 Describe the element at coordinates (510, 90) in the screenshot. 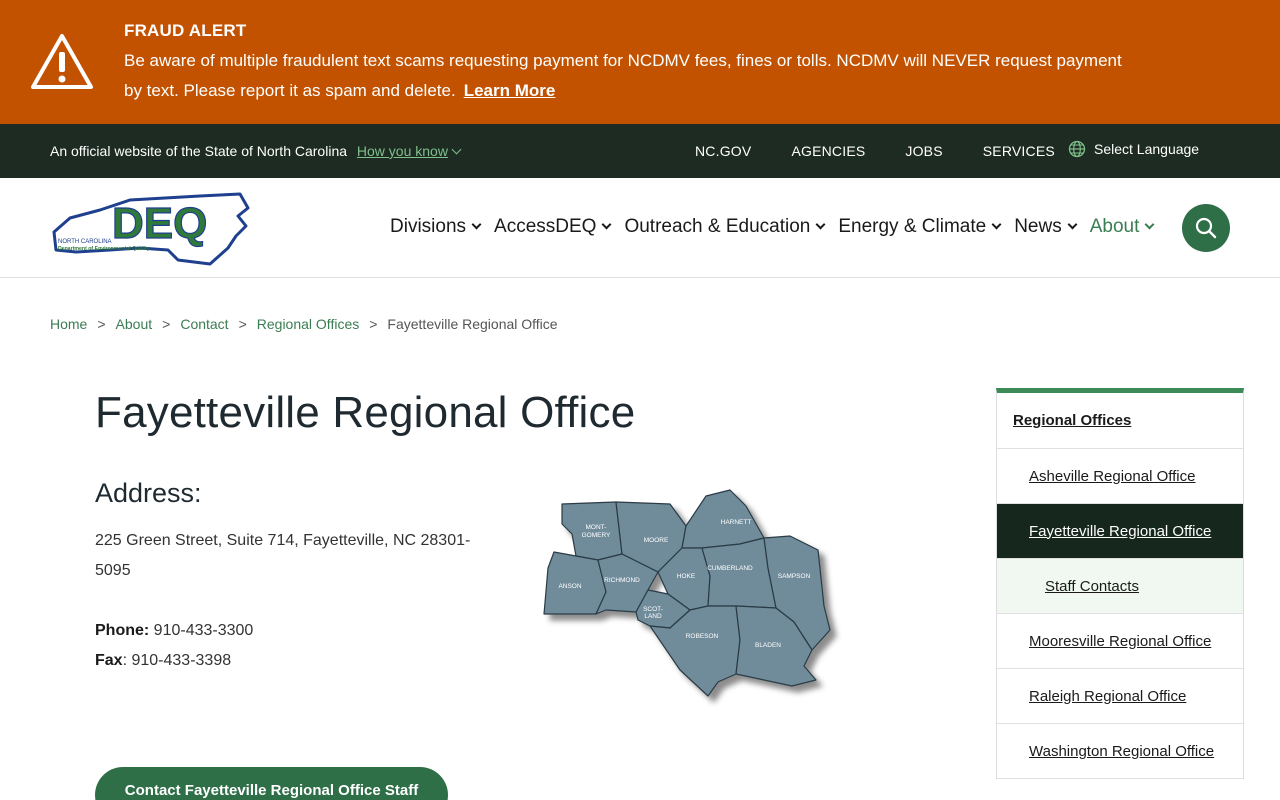

I see `learn-more-link: Learn More` at that location.